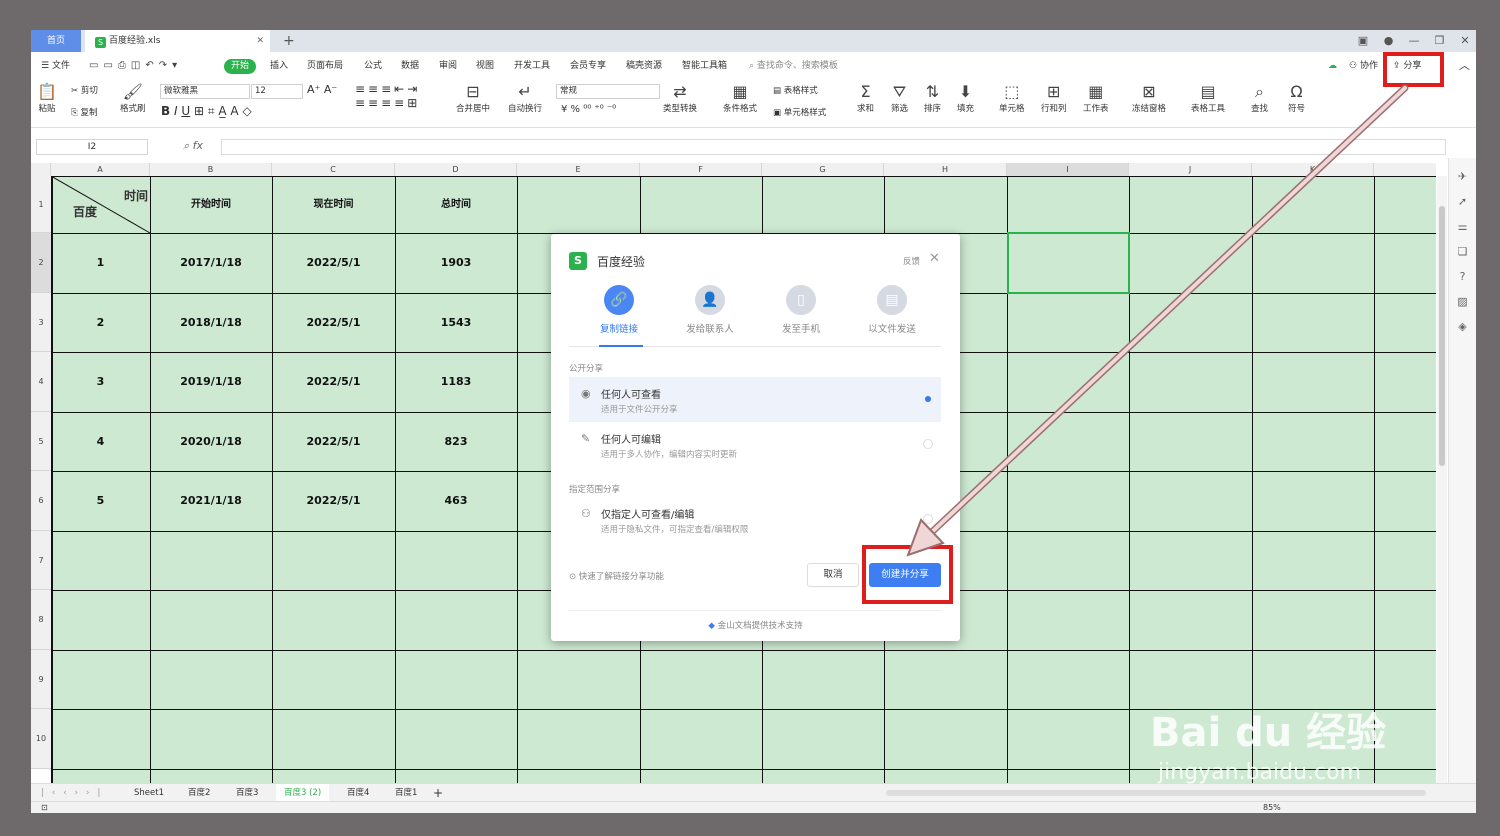  What do you see at coordinates (1268, 733) in the screenshot?
I see `watermark-logo: Bai du 经验` at bounding box center [1268, 733].